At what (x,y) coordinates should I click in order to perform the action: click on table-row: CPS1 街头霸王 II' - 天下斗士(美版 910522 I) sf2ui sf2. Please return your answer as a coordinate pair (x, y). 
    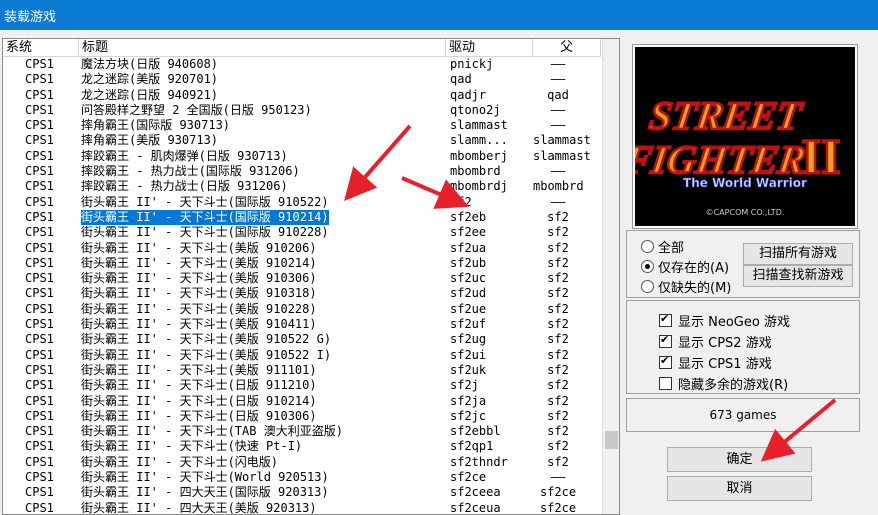
    Looking at the image, I should click on (302, 355).